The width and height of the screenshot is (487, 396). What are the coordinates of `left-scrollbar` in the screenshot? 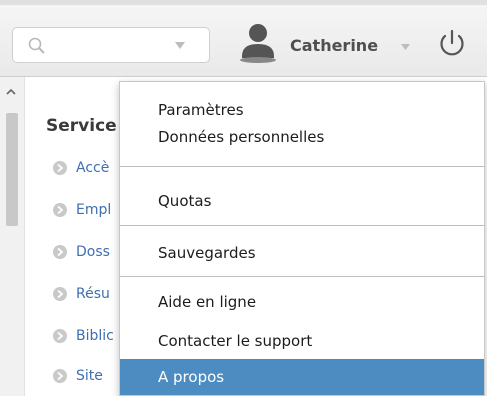 It's located at (12, 236).